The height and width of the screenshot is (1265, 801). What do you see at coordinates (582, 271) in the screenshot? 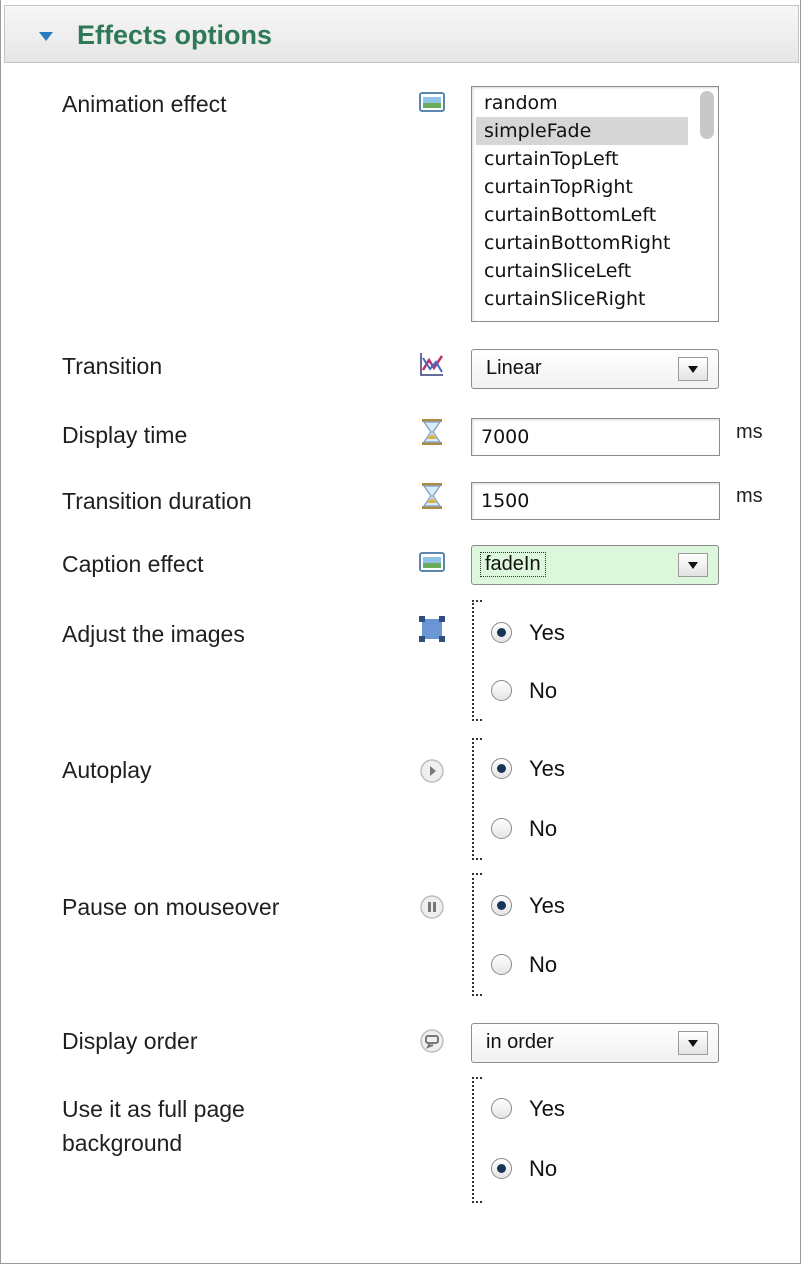
I see `listbox-option: curtainSliceLeft` at bounding box center [582, 271].